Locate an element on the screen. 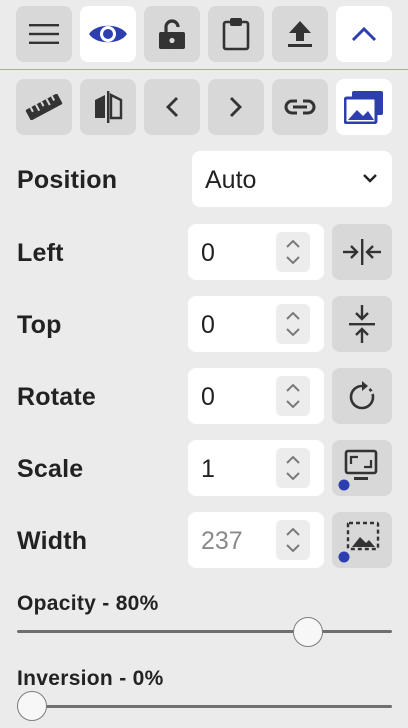  chevron-down-icon is located at coordinates (370, 178).